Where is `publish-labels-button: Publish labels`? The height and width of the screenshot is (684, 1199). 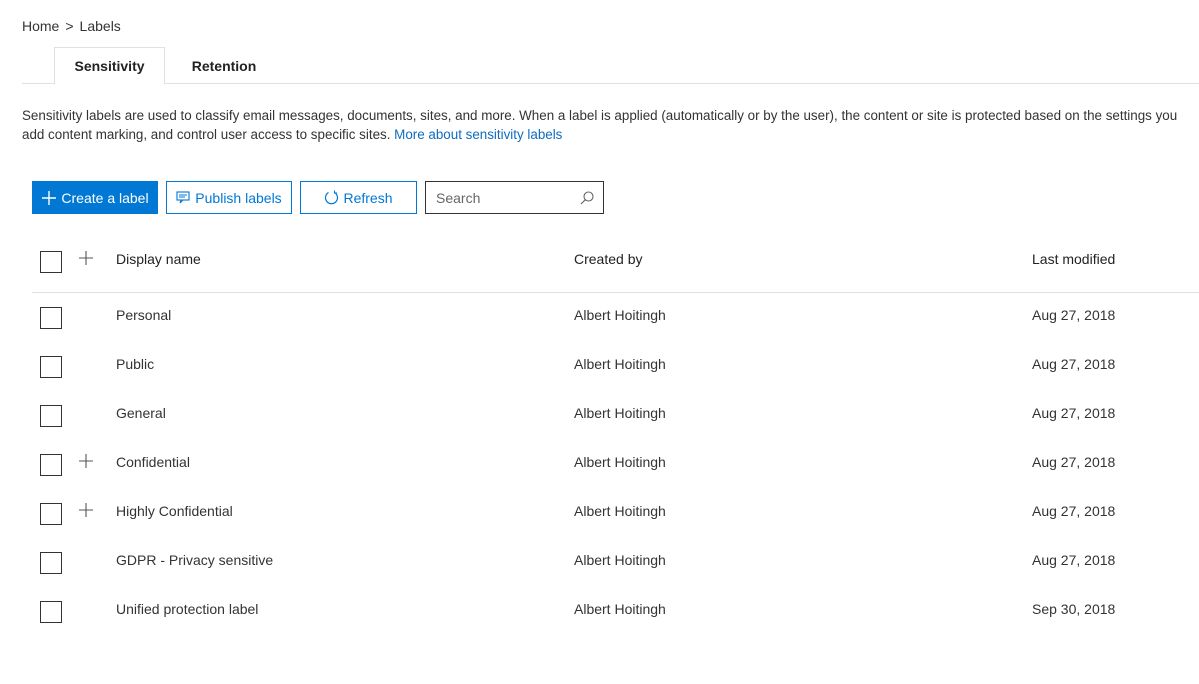
publish-labels-button: Publish labels is located at coordinates (229, 197).